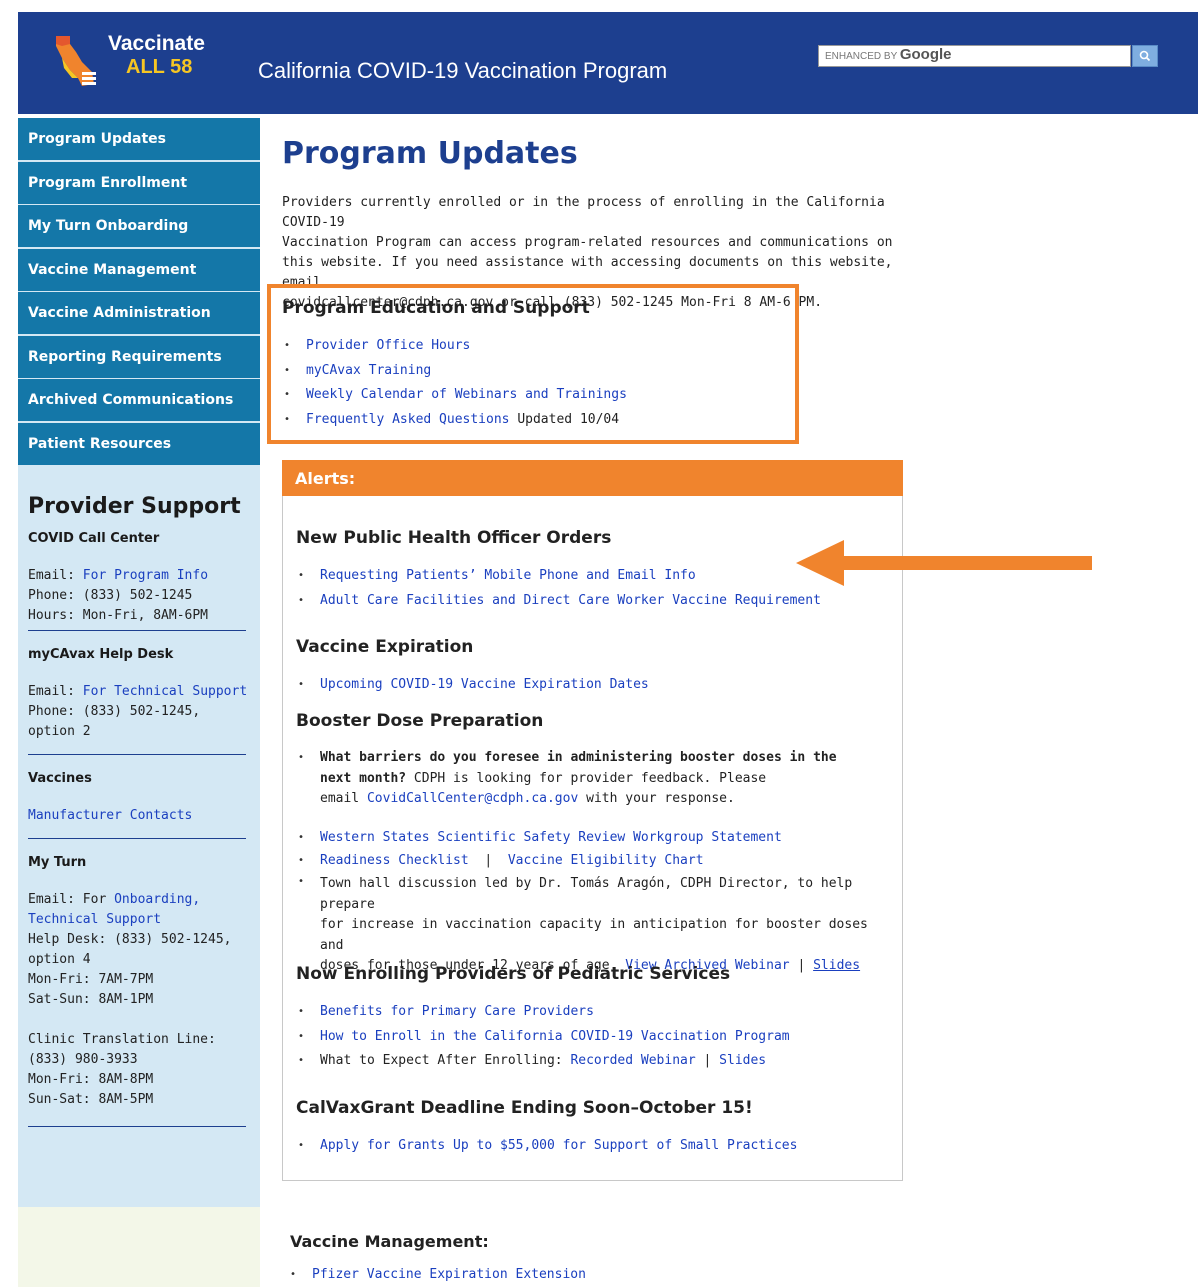 This screenshot has height=1287, width=1199. I want to click on search-icon, so click(1145, 56).